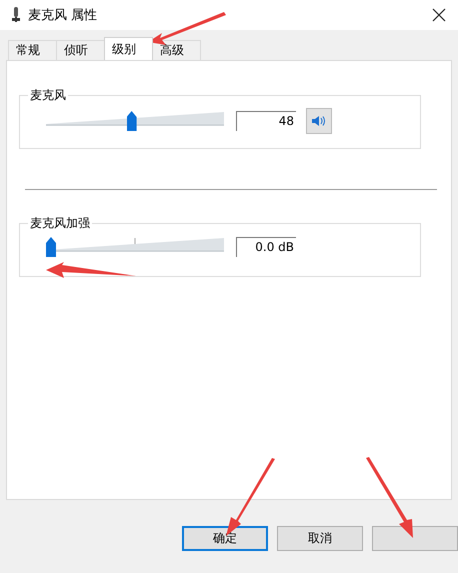 Image resolution: width=458 pixels, height=573 pixels. I want to click on dialog-button: 取消, so click(320, 538).